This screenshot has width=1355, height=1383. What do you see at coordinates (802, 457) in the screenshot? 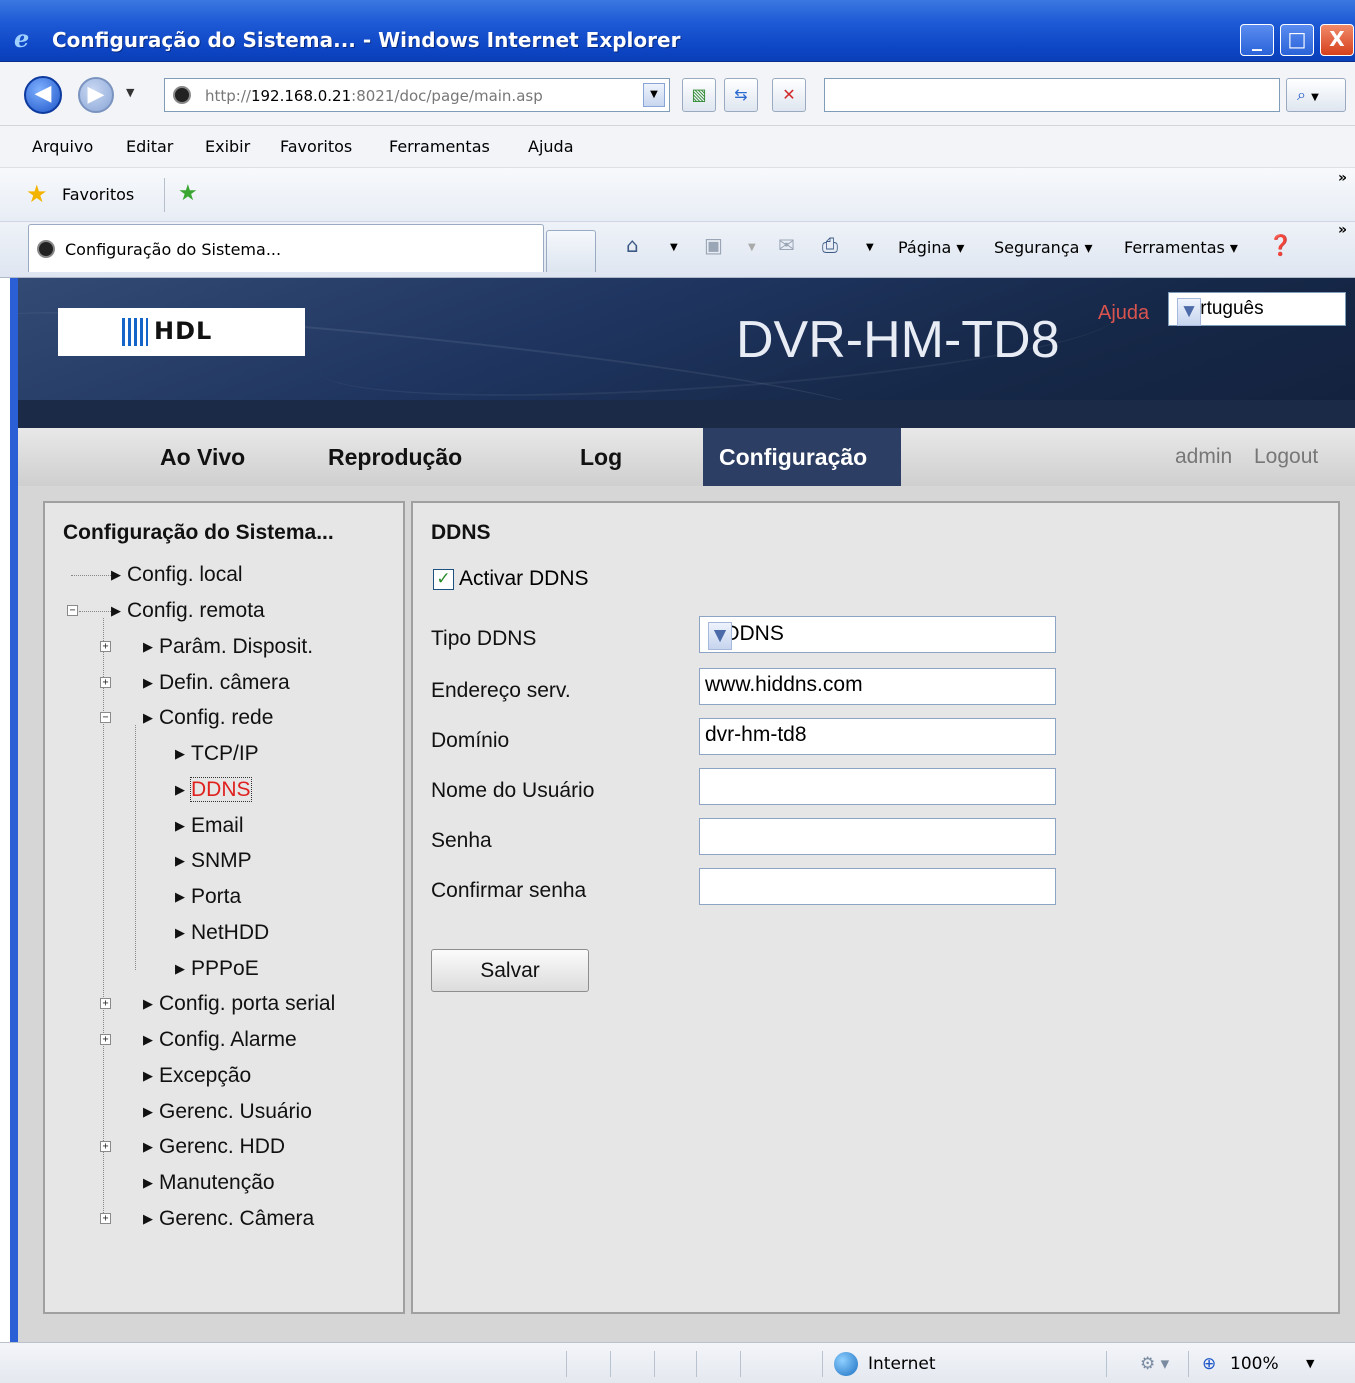
I see `tab-configuracao: Configuração` at bounding box center [802, 457].